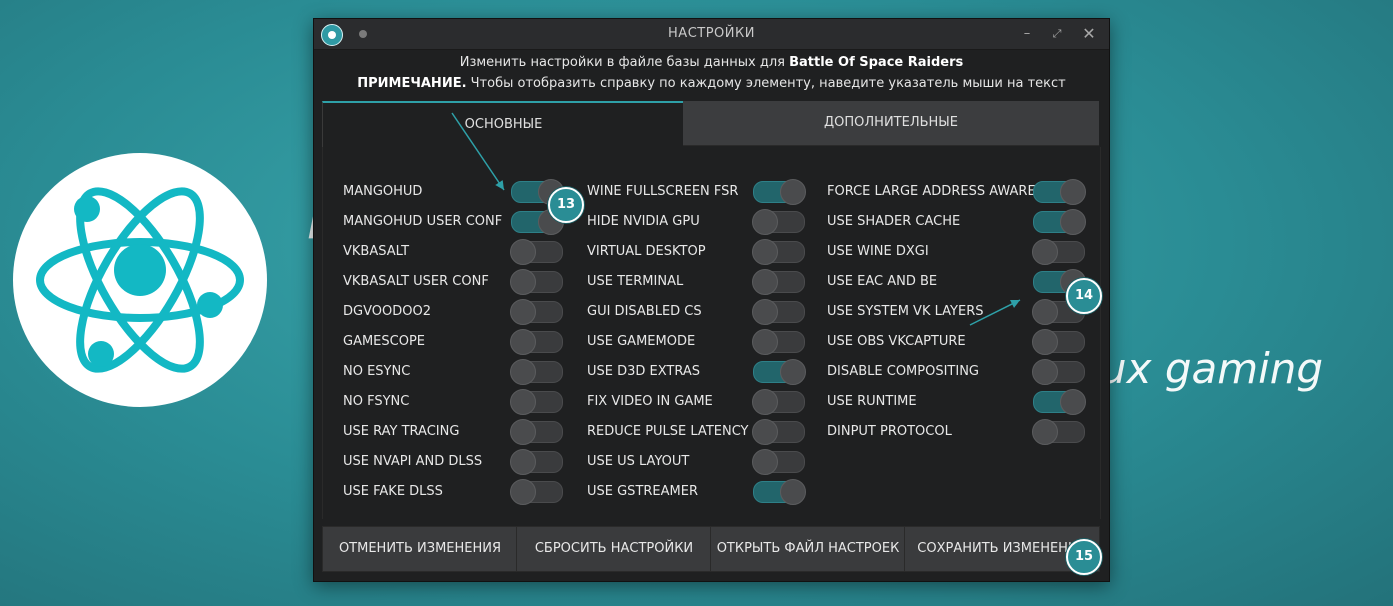  I want to click on option-label: USE SYSTEM VK LAYERS, so click(905, 312).